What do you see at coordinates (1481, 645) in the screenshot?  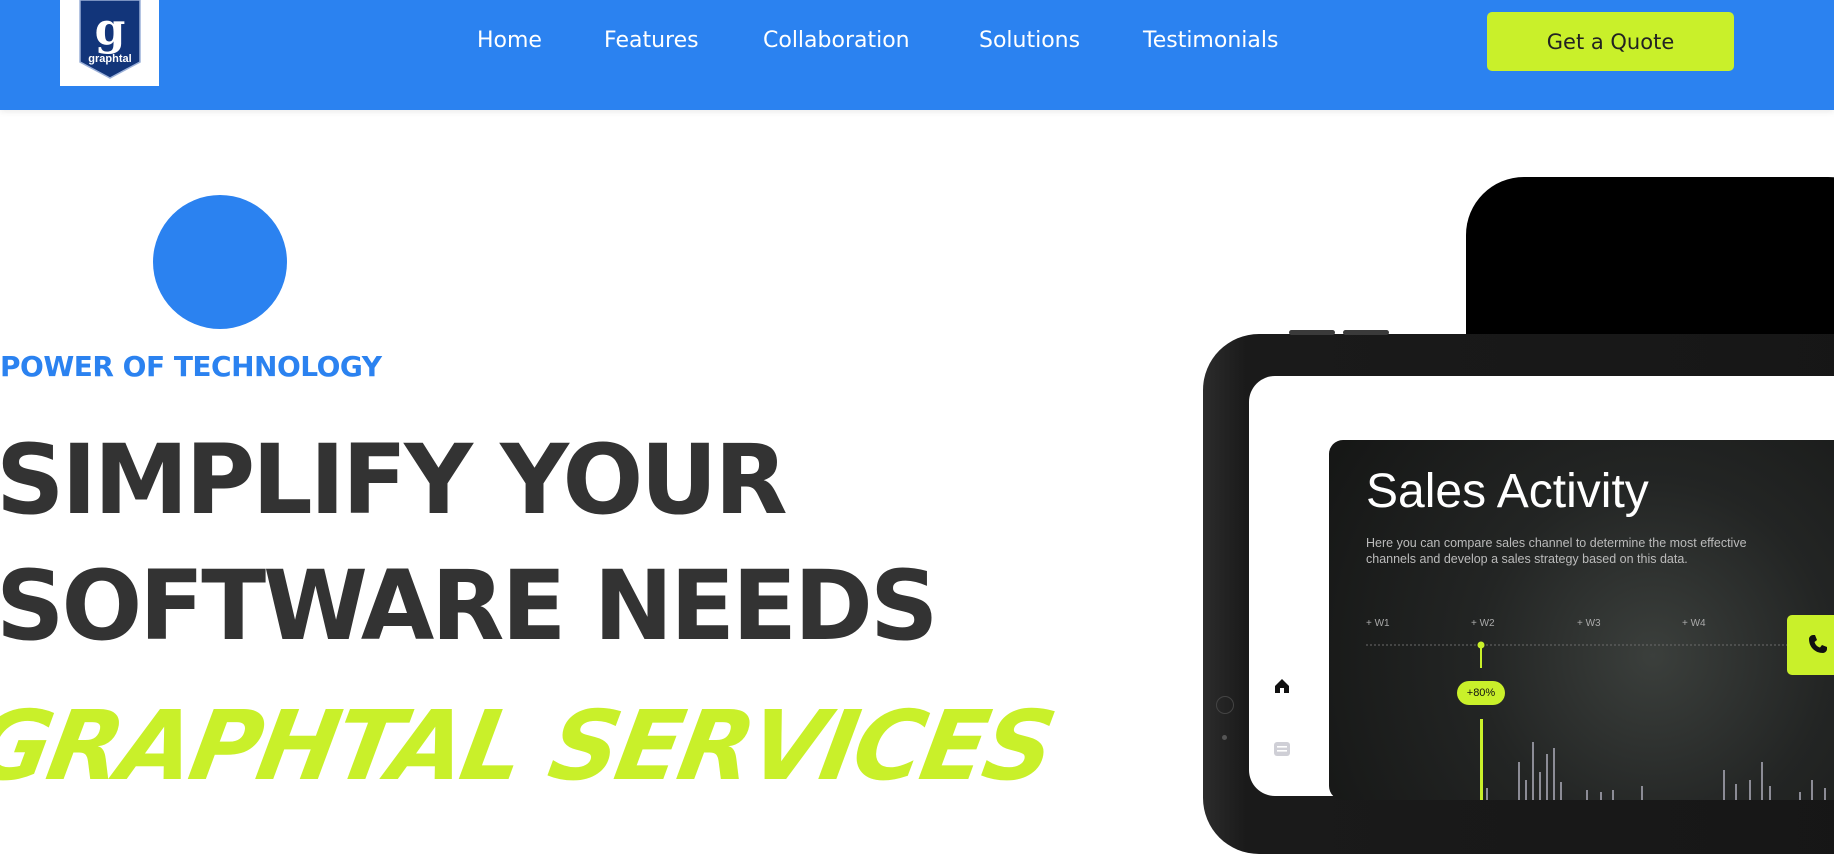 I see `timeline-marker-dot` at bounding box center [1481, 645].